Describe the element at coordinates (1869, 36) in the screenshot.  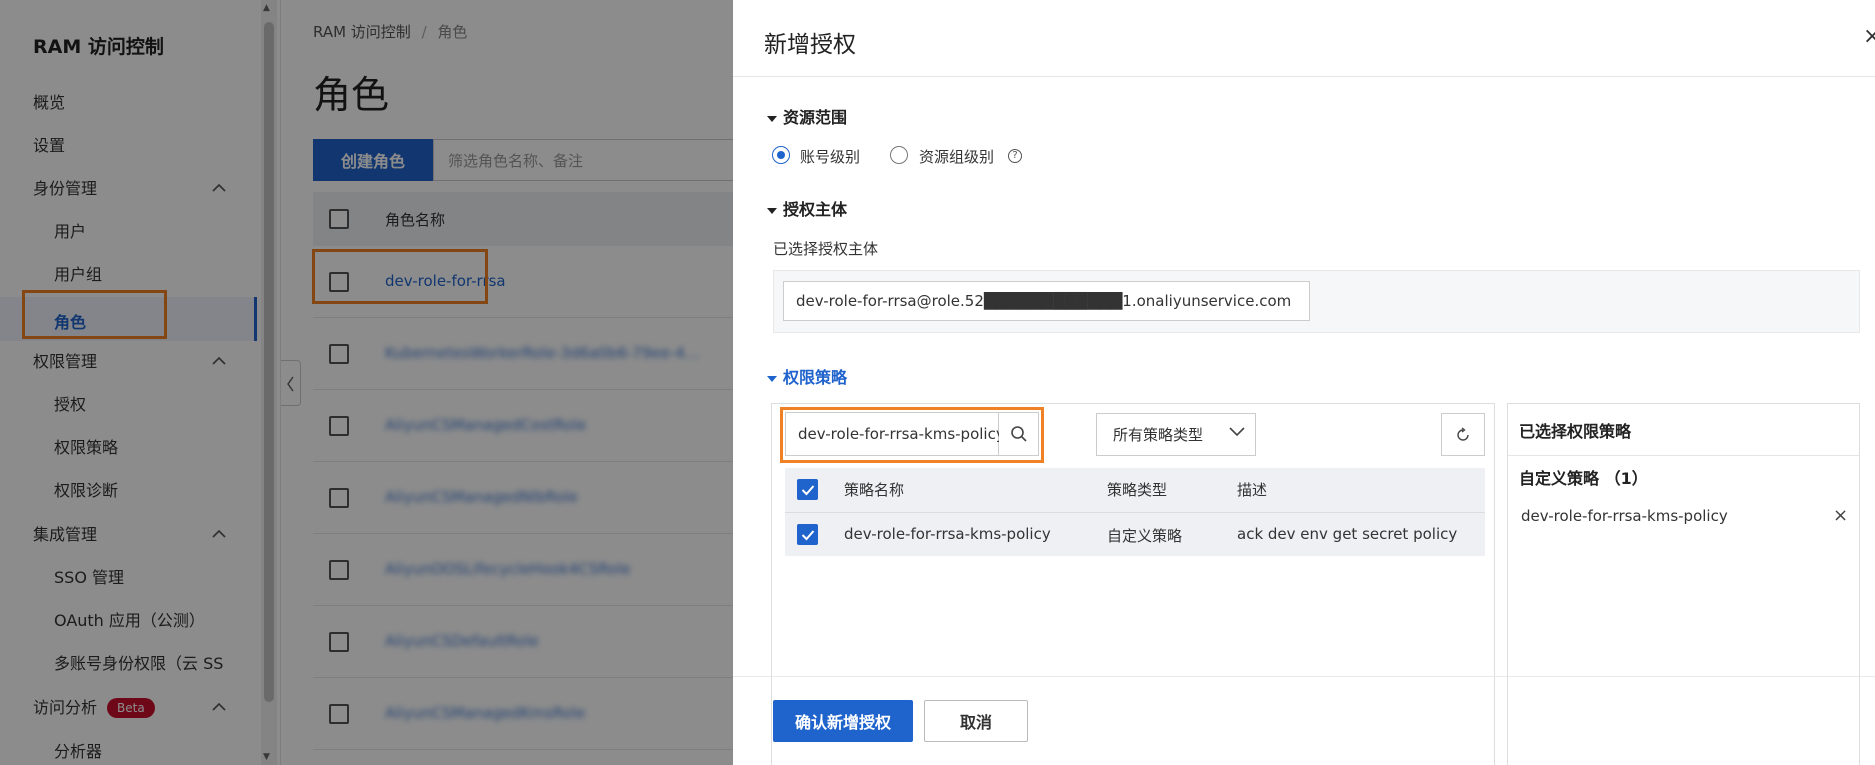
I see `close-icon: ×` at that location.